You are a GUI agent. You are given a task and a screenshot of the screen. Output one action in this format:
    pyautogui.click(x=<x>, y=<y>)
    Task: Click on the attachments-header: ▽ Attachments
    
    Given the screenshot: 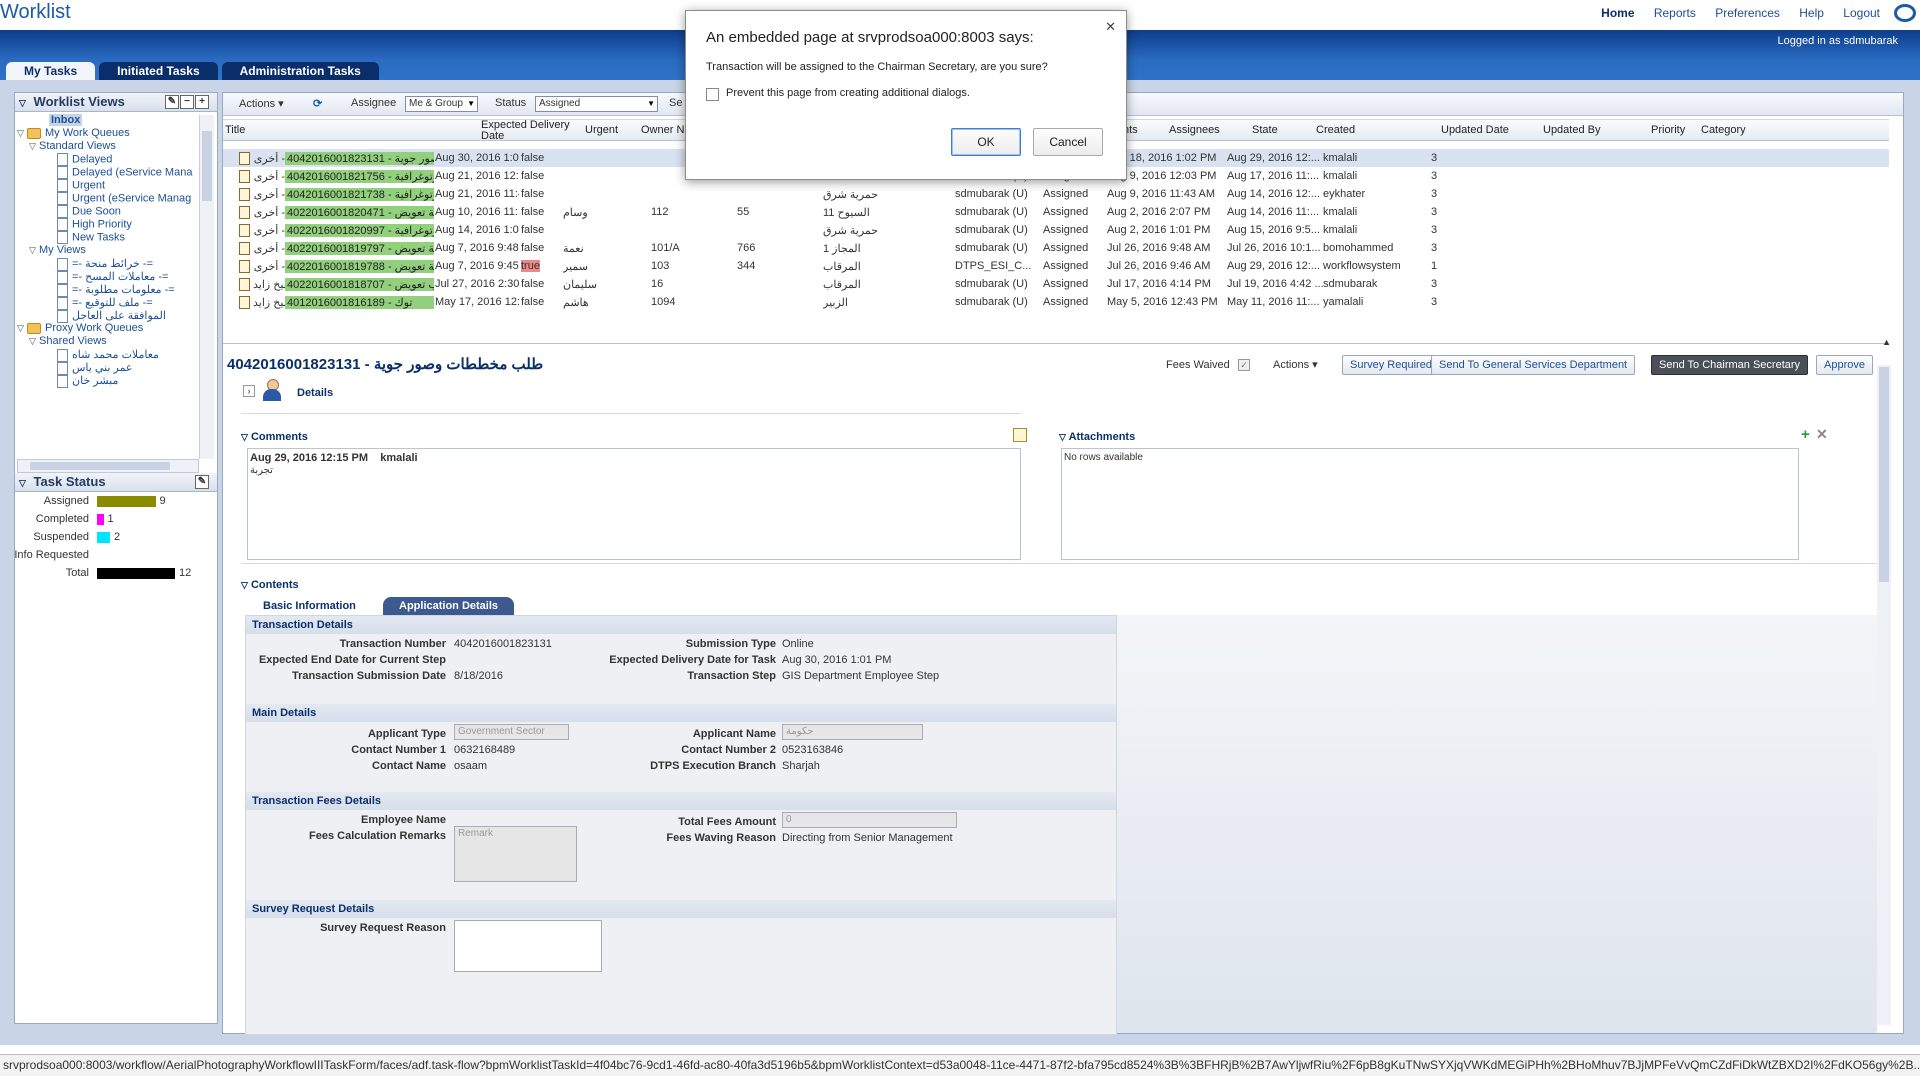 What is the action you would take?
    pyautogui.click(x=1097, y=437)
    